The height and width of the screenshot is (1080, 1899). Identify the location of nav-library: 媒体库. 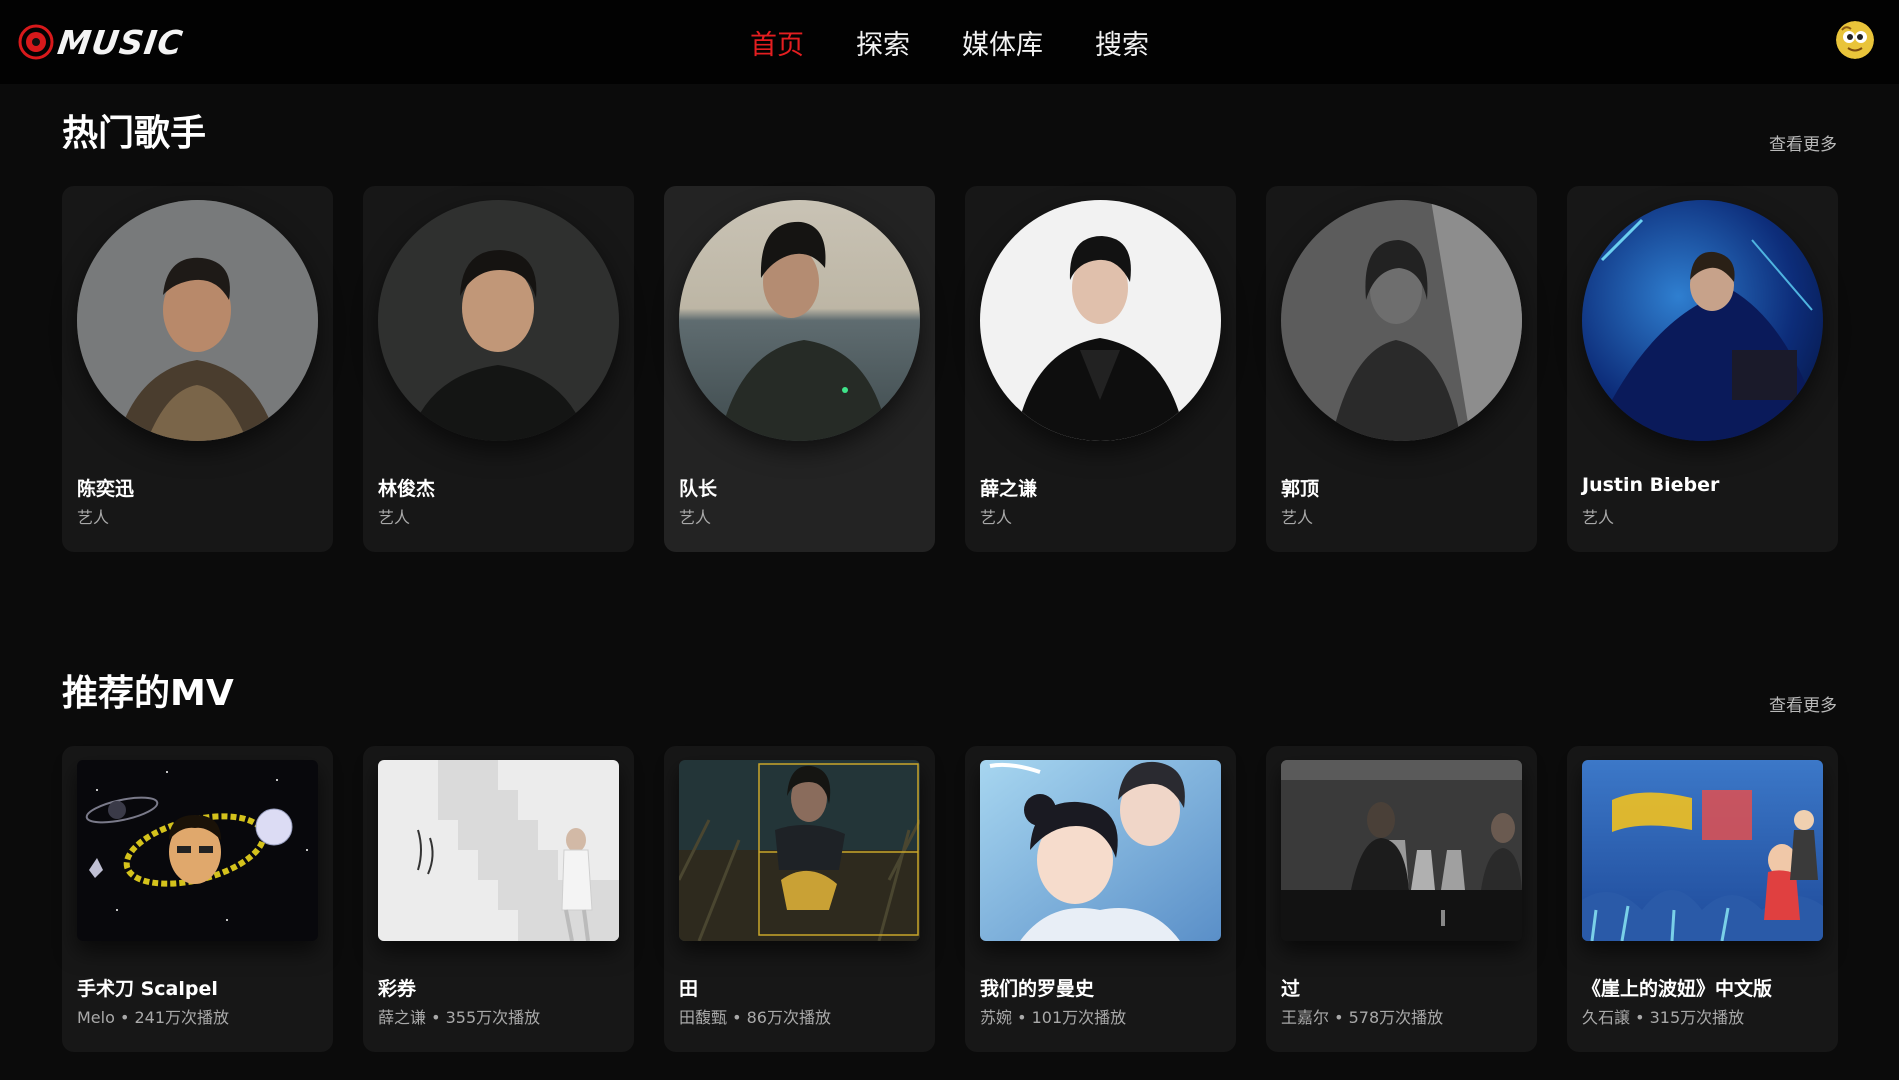
(1002, 42).